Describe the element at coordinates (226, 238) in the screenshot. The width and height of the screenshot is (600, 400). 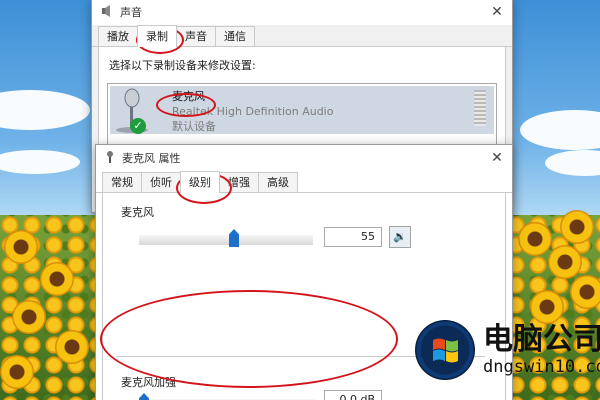
I see `microphone-level-slider` at that location.